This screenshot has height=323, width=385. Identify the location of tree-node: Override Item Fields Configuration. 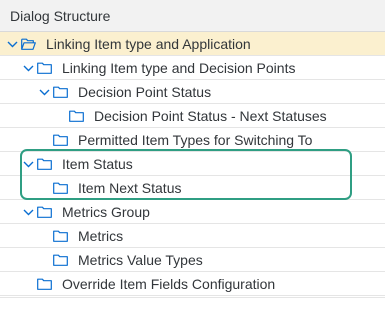
(192, 284).